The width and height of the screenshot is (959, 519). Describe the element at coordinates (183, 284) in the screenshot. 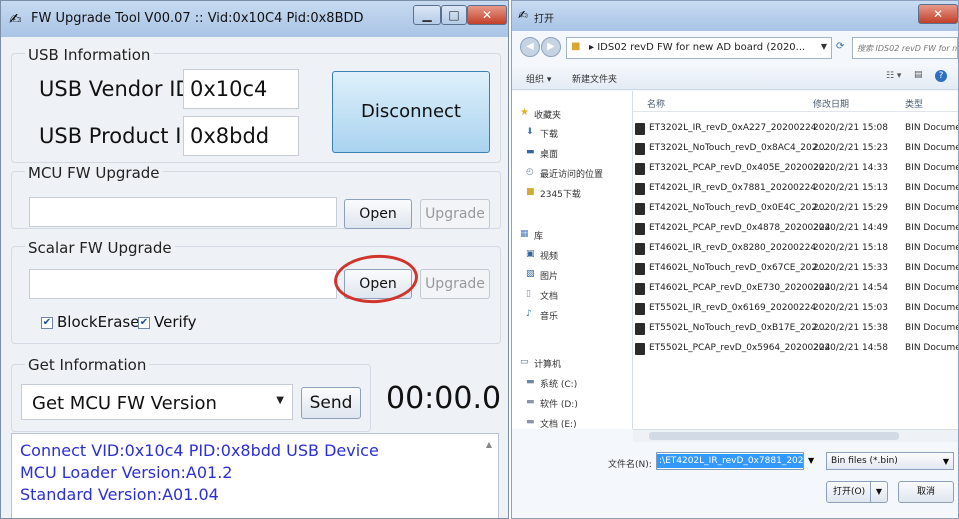

I see `scalar-fw-path-input` at that location.